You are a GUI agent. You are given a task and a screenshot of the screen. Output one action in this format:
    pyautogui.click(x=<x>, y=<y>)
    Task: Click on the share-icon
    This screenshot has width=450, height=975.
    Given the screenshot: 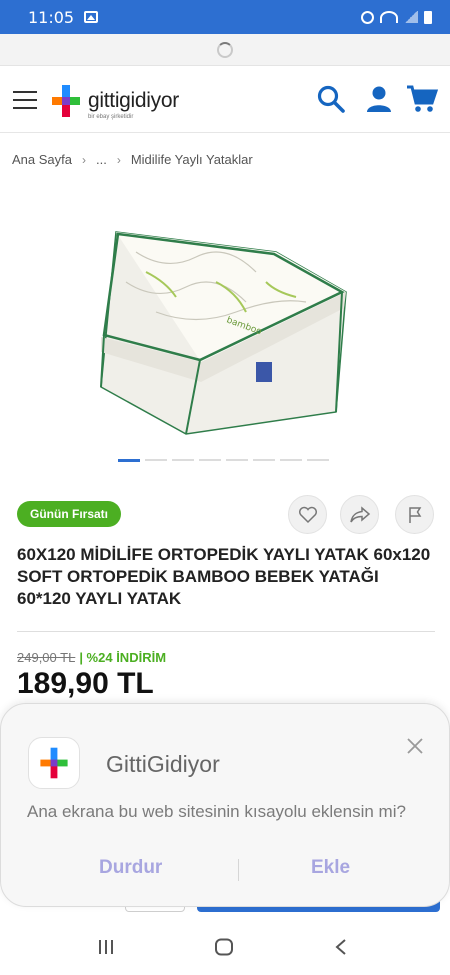 What is the action you would take?
    pyautogui.click(x=359, y=513)
    